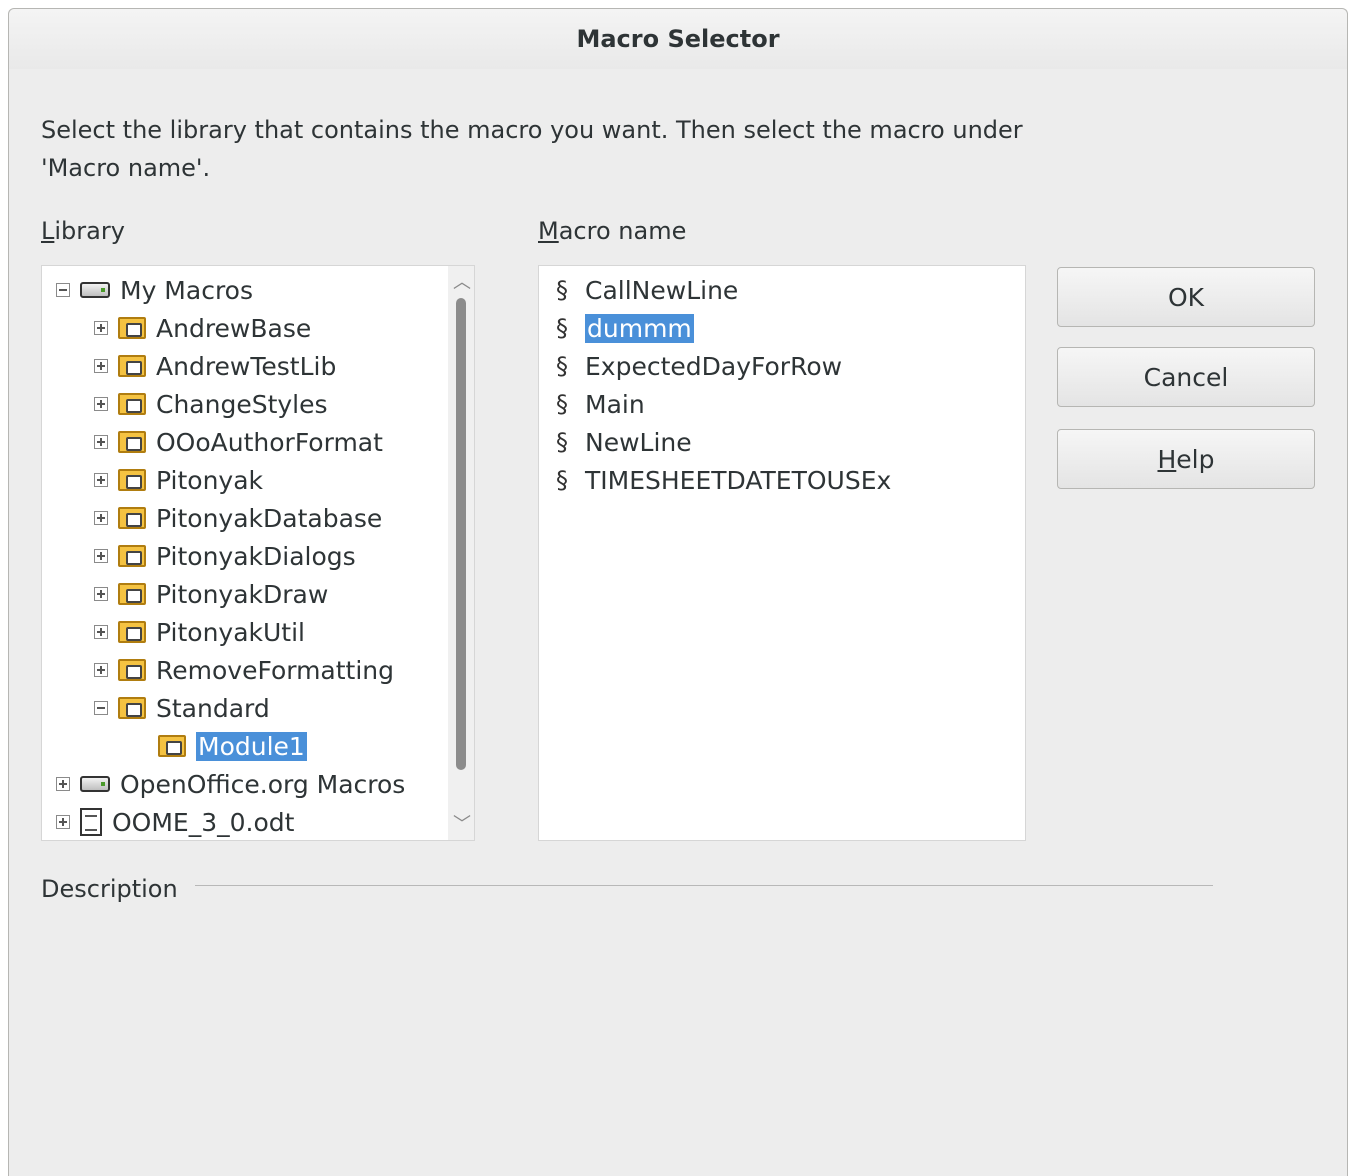 The width and height of the screenshot is (1354, 1176). I want to click on module-icon, so click(172, 746).